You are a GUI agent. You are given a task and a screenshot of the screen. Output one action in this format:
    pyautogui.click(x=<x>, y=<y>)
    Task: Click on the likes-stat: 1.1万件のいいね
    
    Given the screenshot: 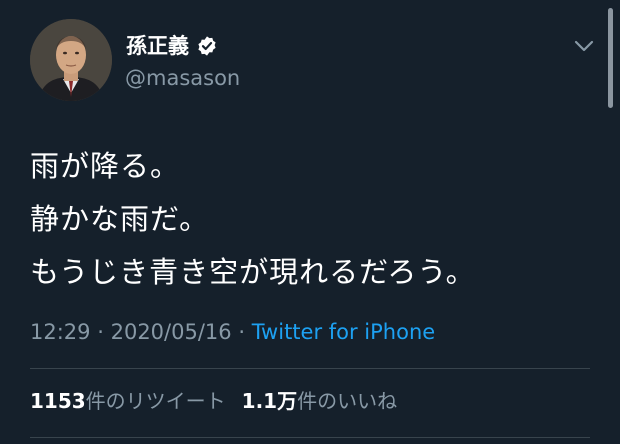 What is the action you would take?
    pyautogui.click(x=319, y=401)
    